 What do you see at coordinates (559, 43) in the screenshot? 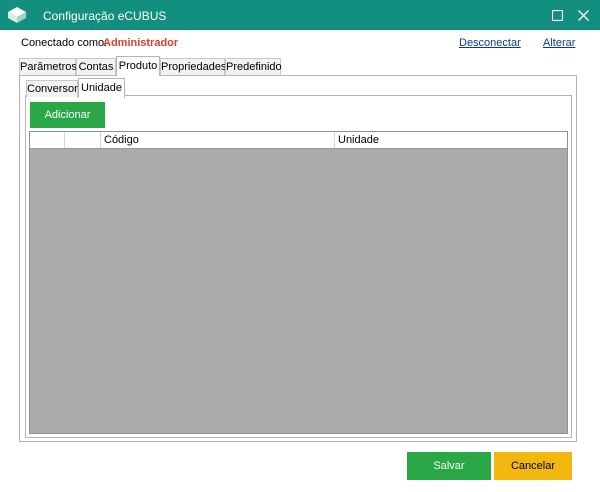
I see `alter-link: Alterar` at bounding box center [559, 43].